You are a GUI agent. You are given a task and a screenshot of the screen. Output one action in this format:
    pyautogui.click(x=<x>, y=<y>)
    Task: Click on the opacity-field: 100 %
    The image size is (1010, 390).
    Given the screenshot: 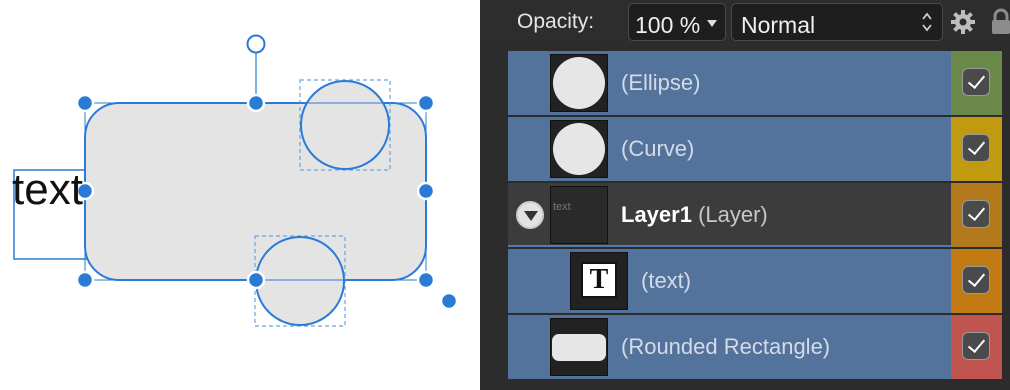 What is the action you would take?
    pyautogui.click(x=677, y=22)
    